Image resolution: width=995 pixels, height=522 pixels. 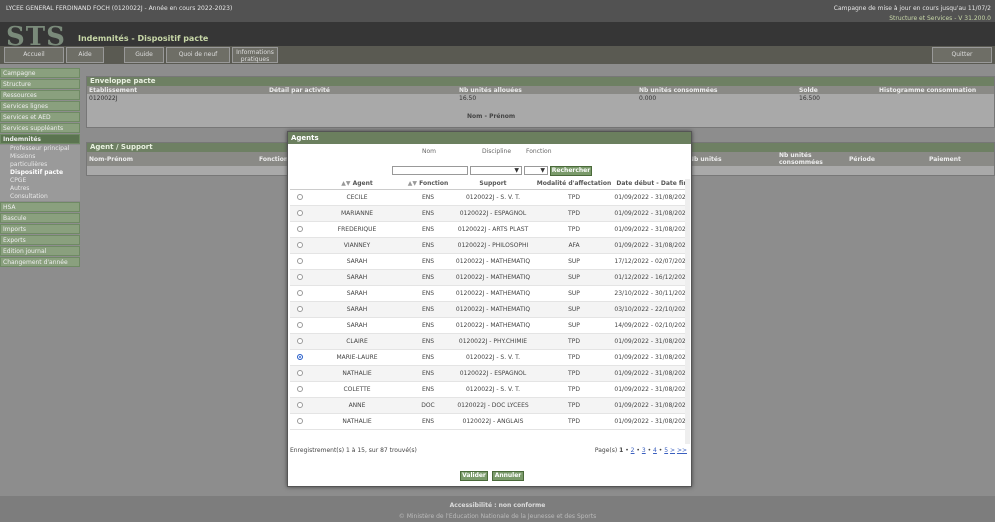 What do you see at coordinates (644, 450) in the screenshot?
I see `page-link: 3` at bounding box center [644, 450].